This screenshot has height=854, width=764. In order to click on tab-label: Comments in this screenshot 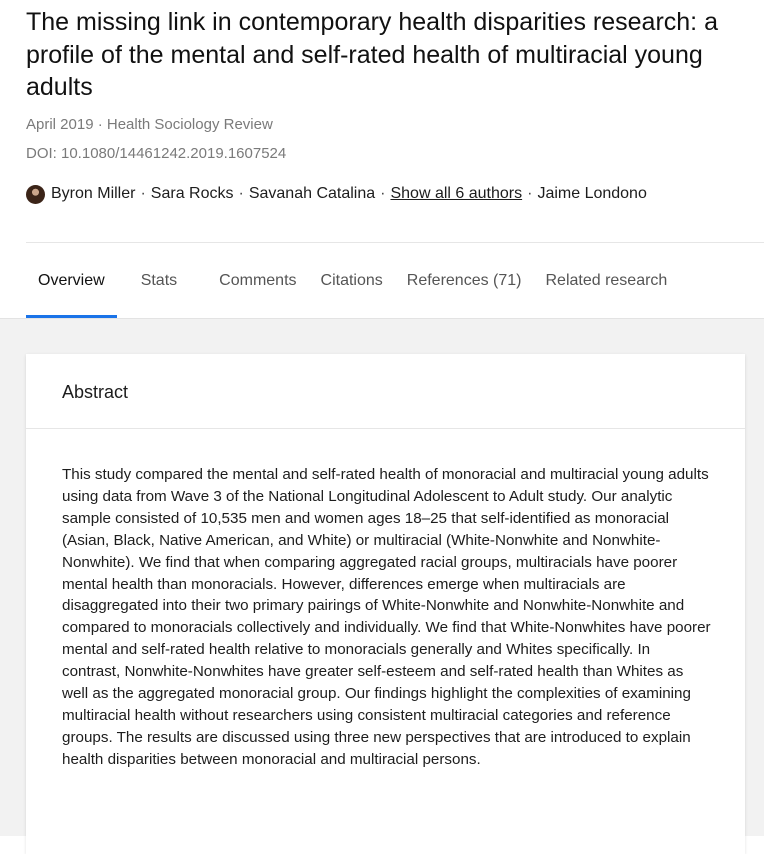, I will do `click(258, 280)`.